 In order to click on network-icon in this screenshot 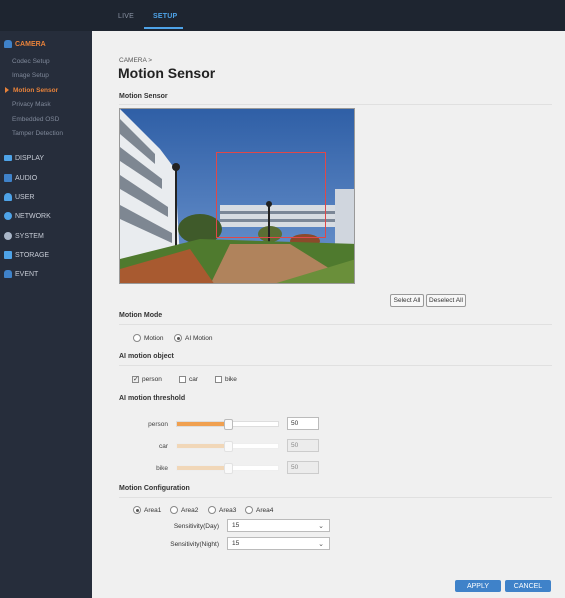, I will do `click(8, 216)`.